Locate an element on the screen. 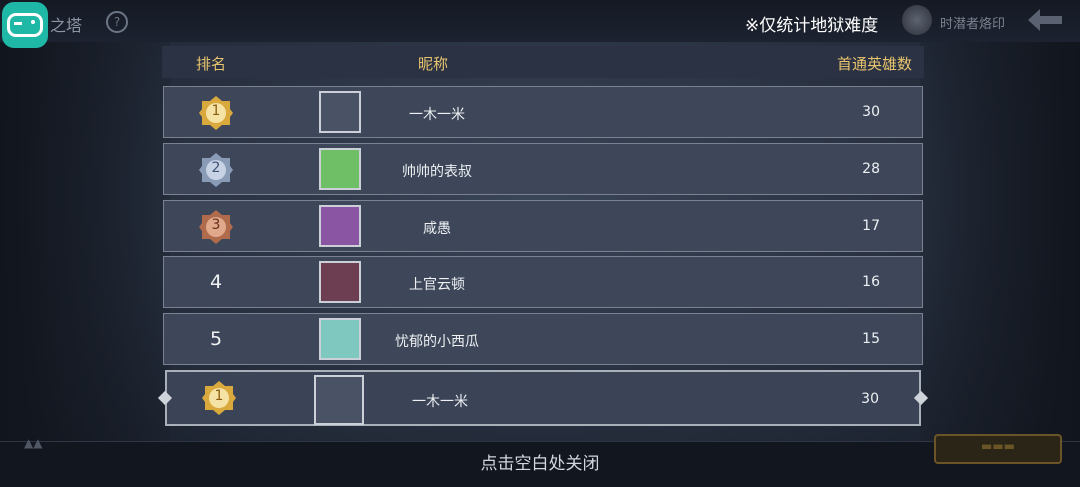 Image resolution: width=1080 pixels, height=487 pixels. table-row: 3 咸愚 17 is located at coordinates (543, 226).